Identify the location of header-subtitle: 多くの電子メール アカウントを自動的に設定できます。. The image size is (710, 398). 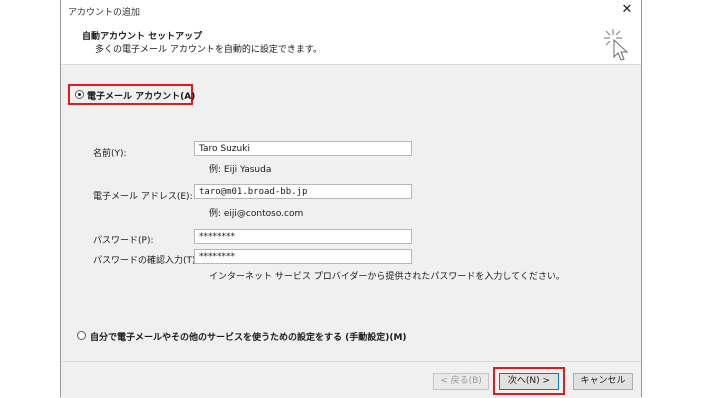
(208, 50).